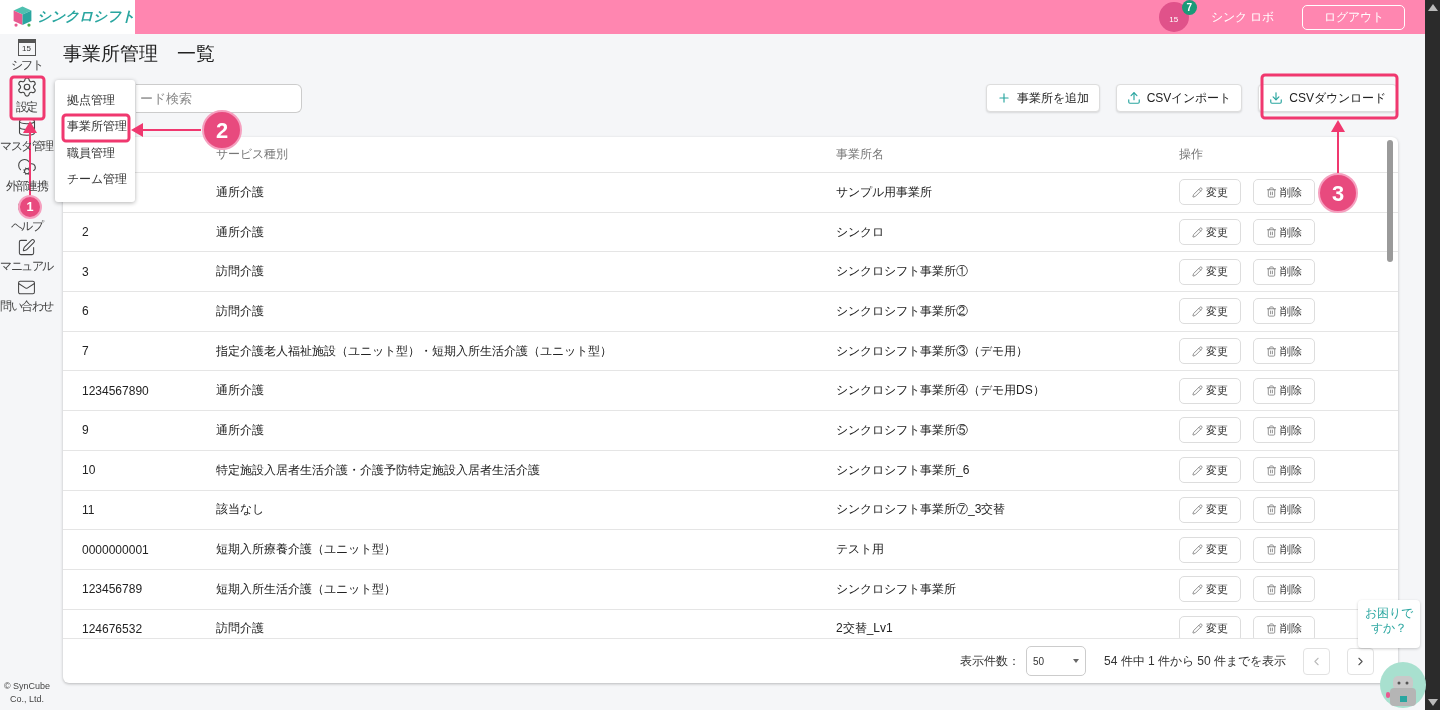 This screenshot has width=1440, height=710. What do you see at coordinates (1360, 661) in the screenshot?
I see `next-page-button` at bounding box center [1360, 661].